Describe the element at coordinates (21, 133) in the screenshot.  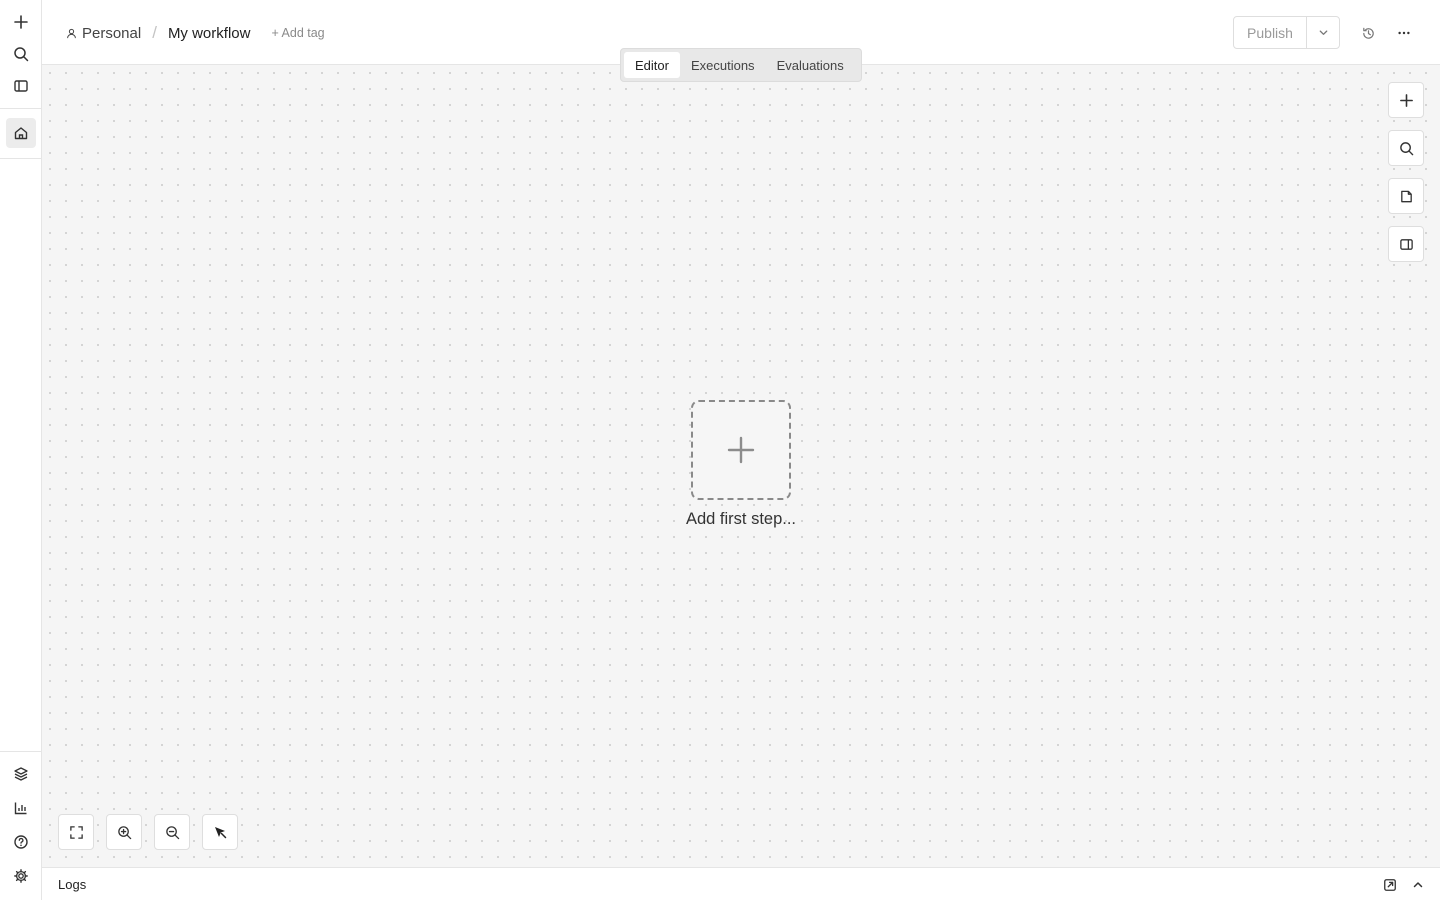
I see `home-icon` at that location.